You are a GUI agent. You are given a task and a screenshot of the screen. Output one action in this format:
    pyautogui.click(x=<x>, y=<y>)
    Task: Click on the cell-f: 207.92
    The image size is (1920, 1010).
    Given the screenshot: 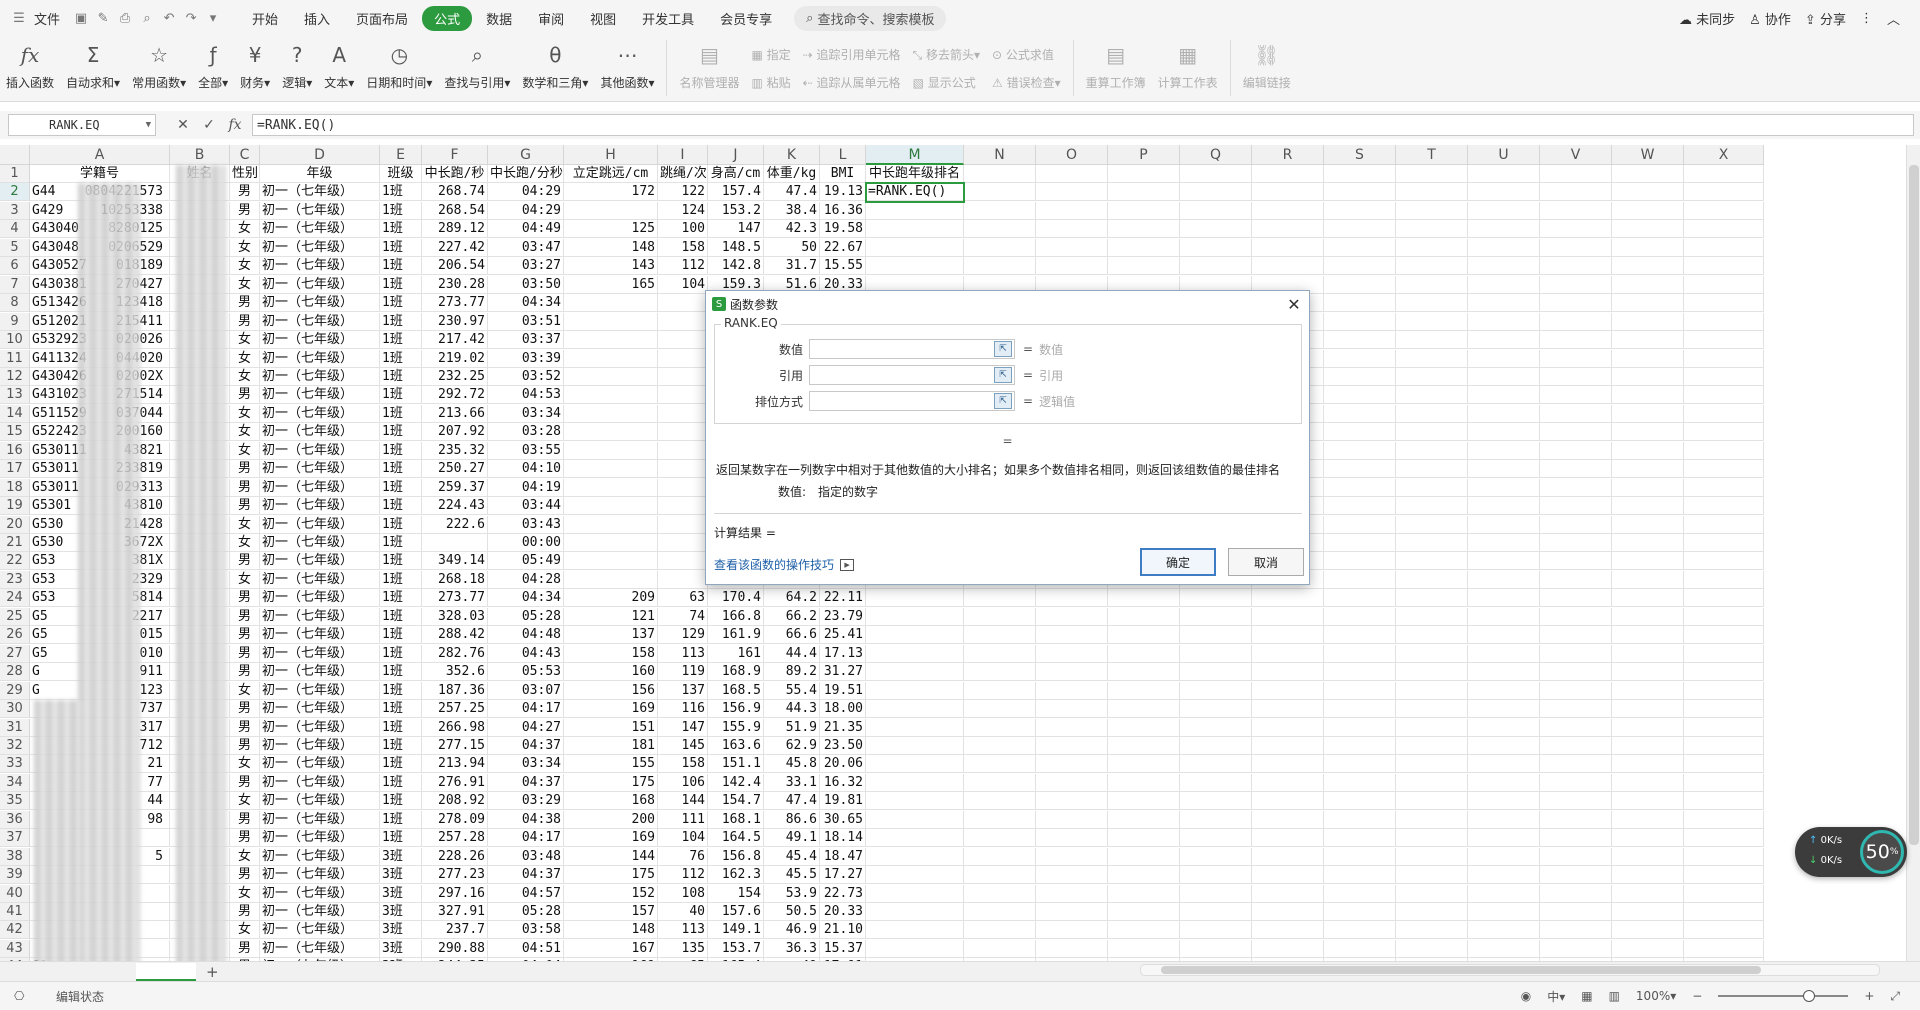 What is the action you would take?
    pyautogui.click(x=455, y=432)
    